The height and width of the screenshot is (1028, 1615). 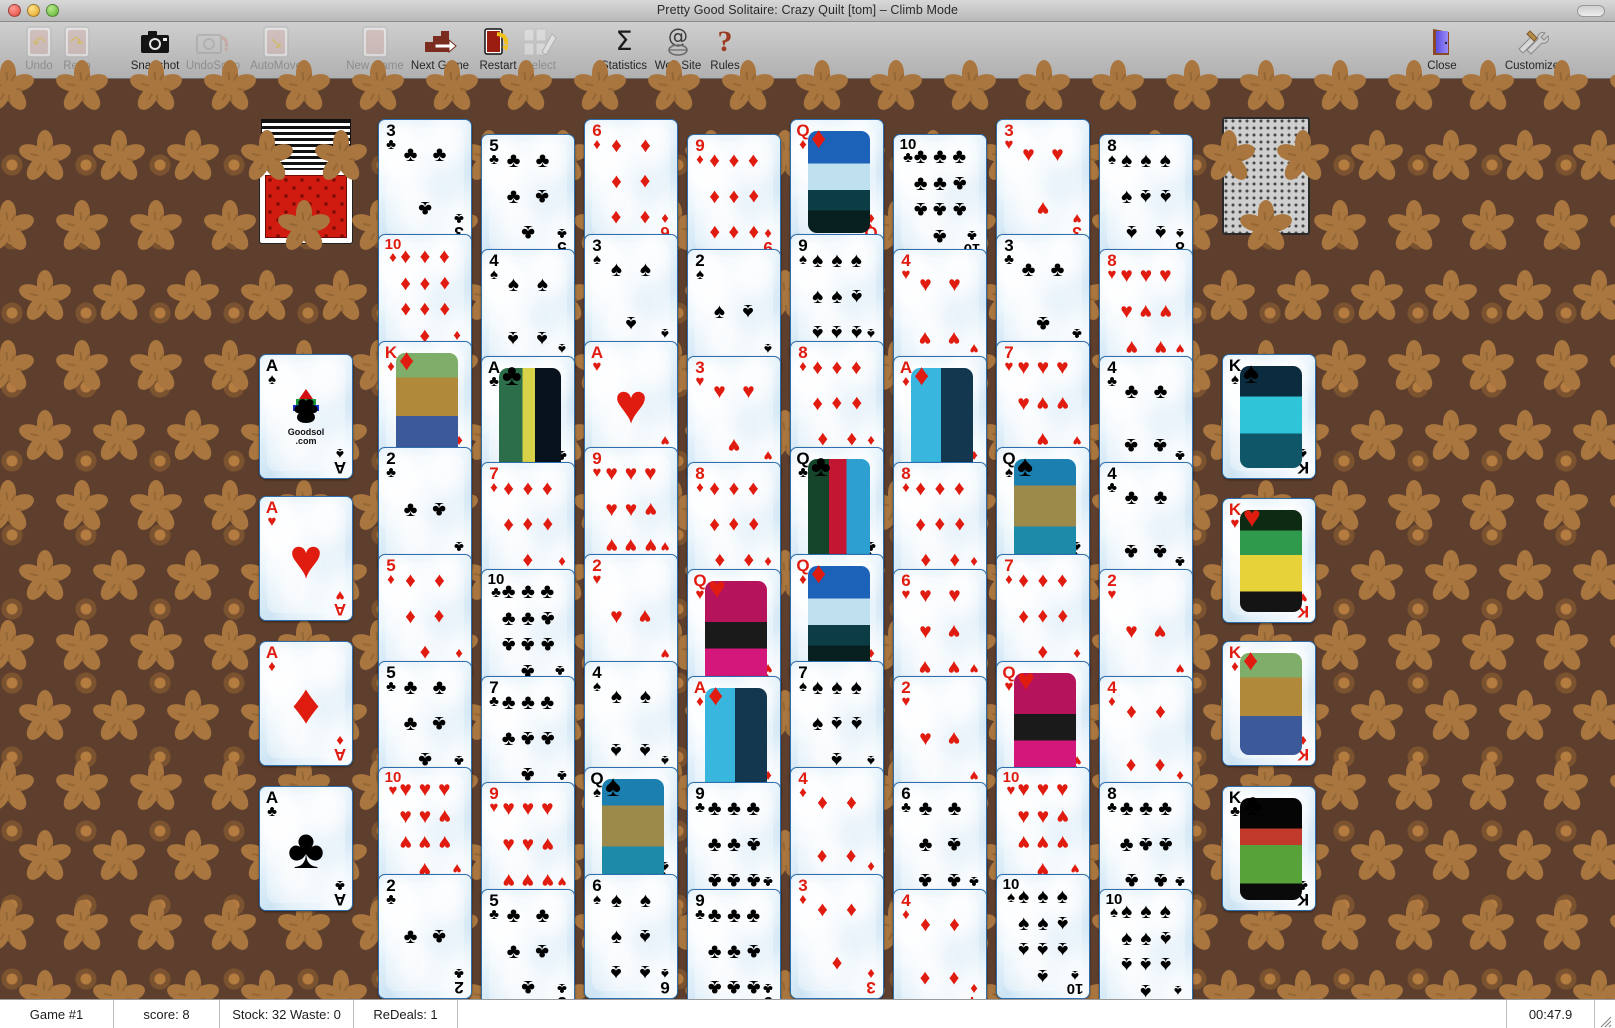 I want to click on stock-pile, so click(x=306, y=181).